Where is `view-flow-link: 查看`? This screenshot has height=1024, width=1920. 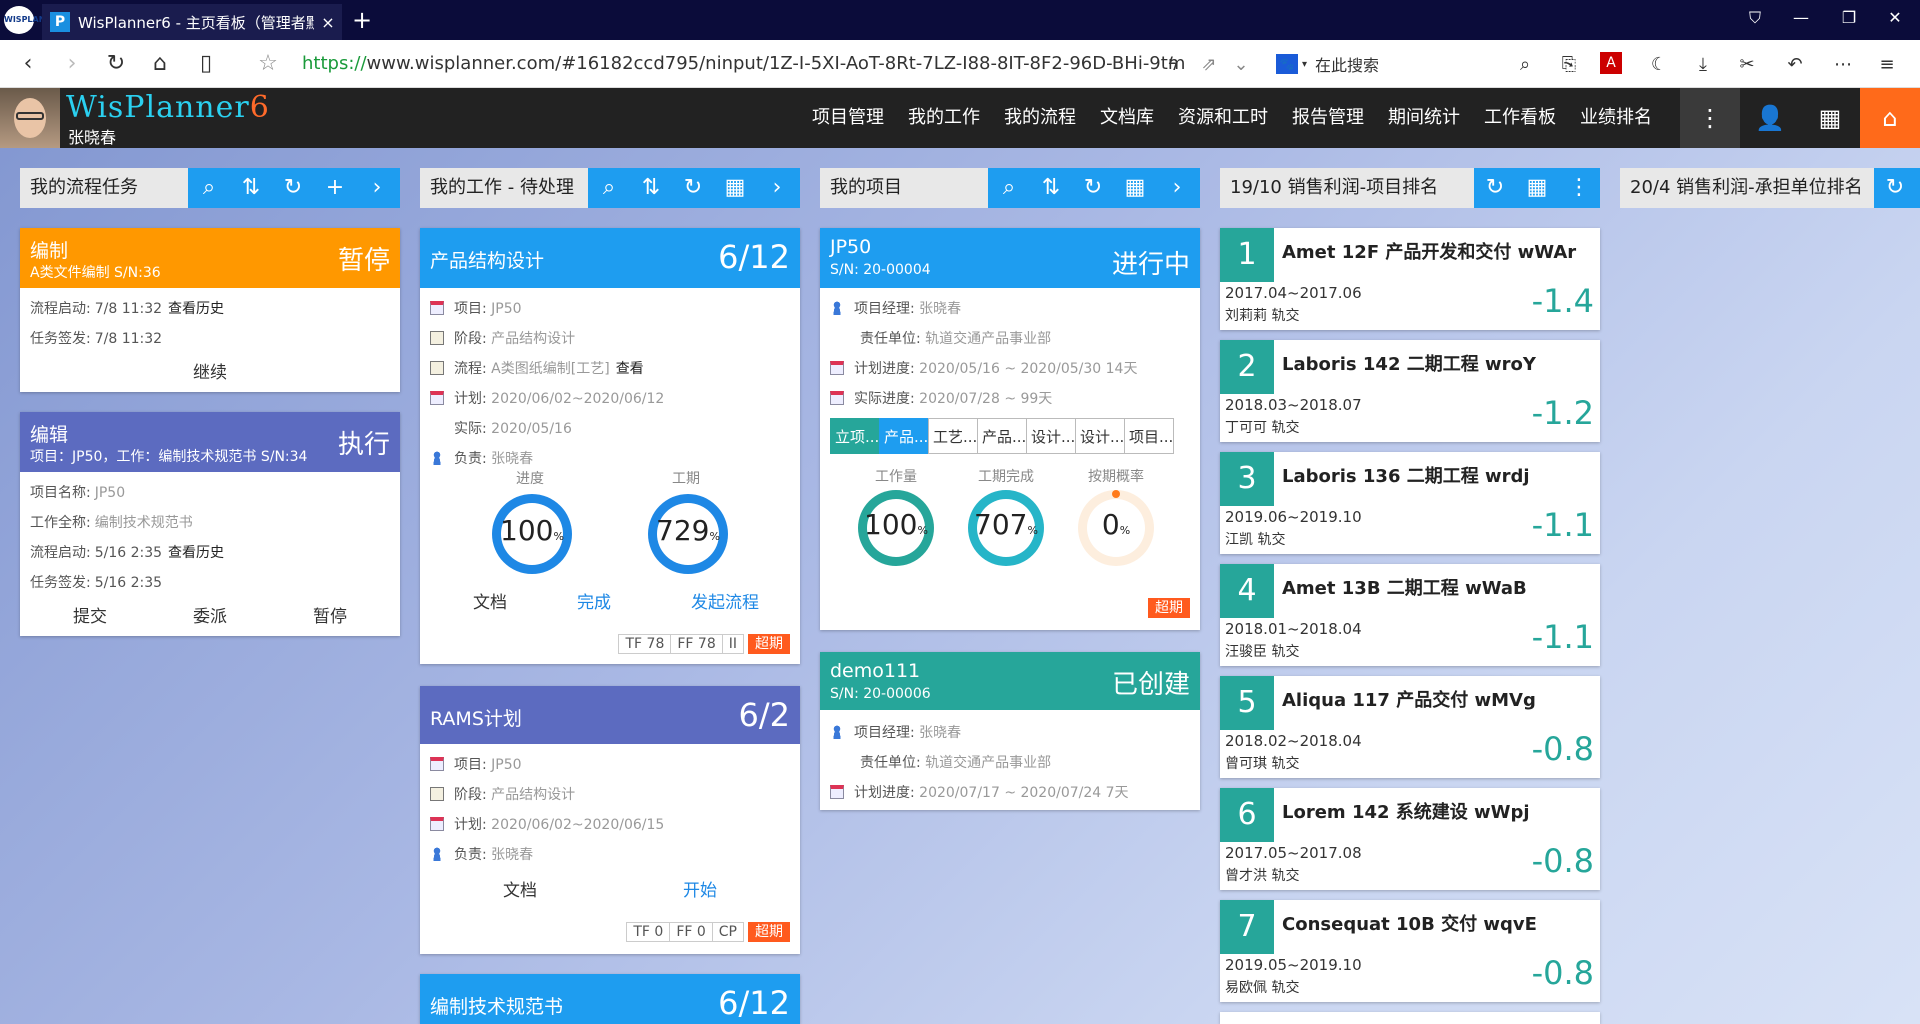
view-flow-link: 查看 is located at coordinates (630, 369).